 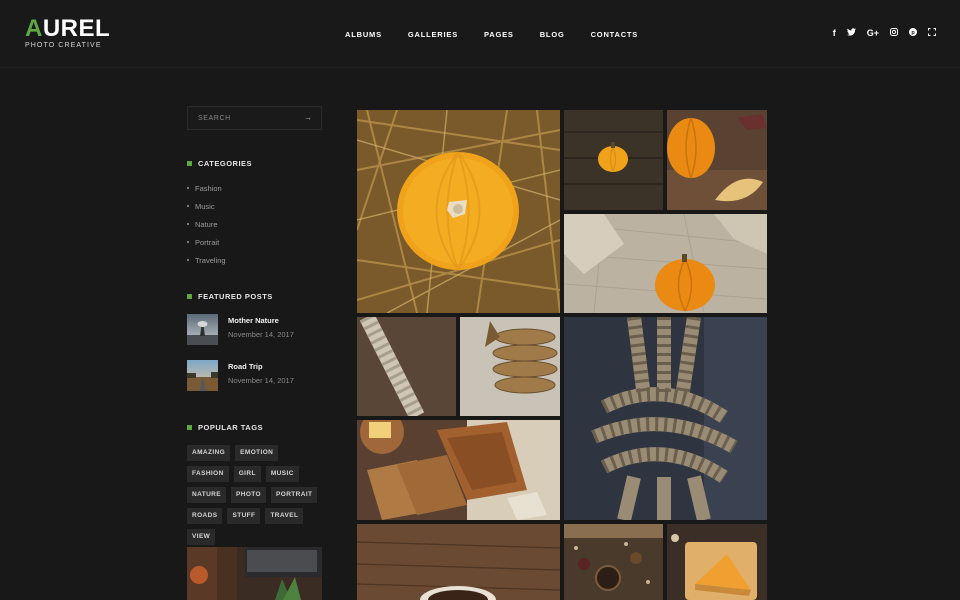 I want to click on featured-posts-title: FEATURED POSTS, so click(x=235, y=296).